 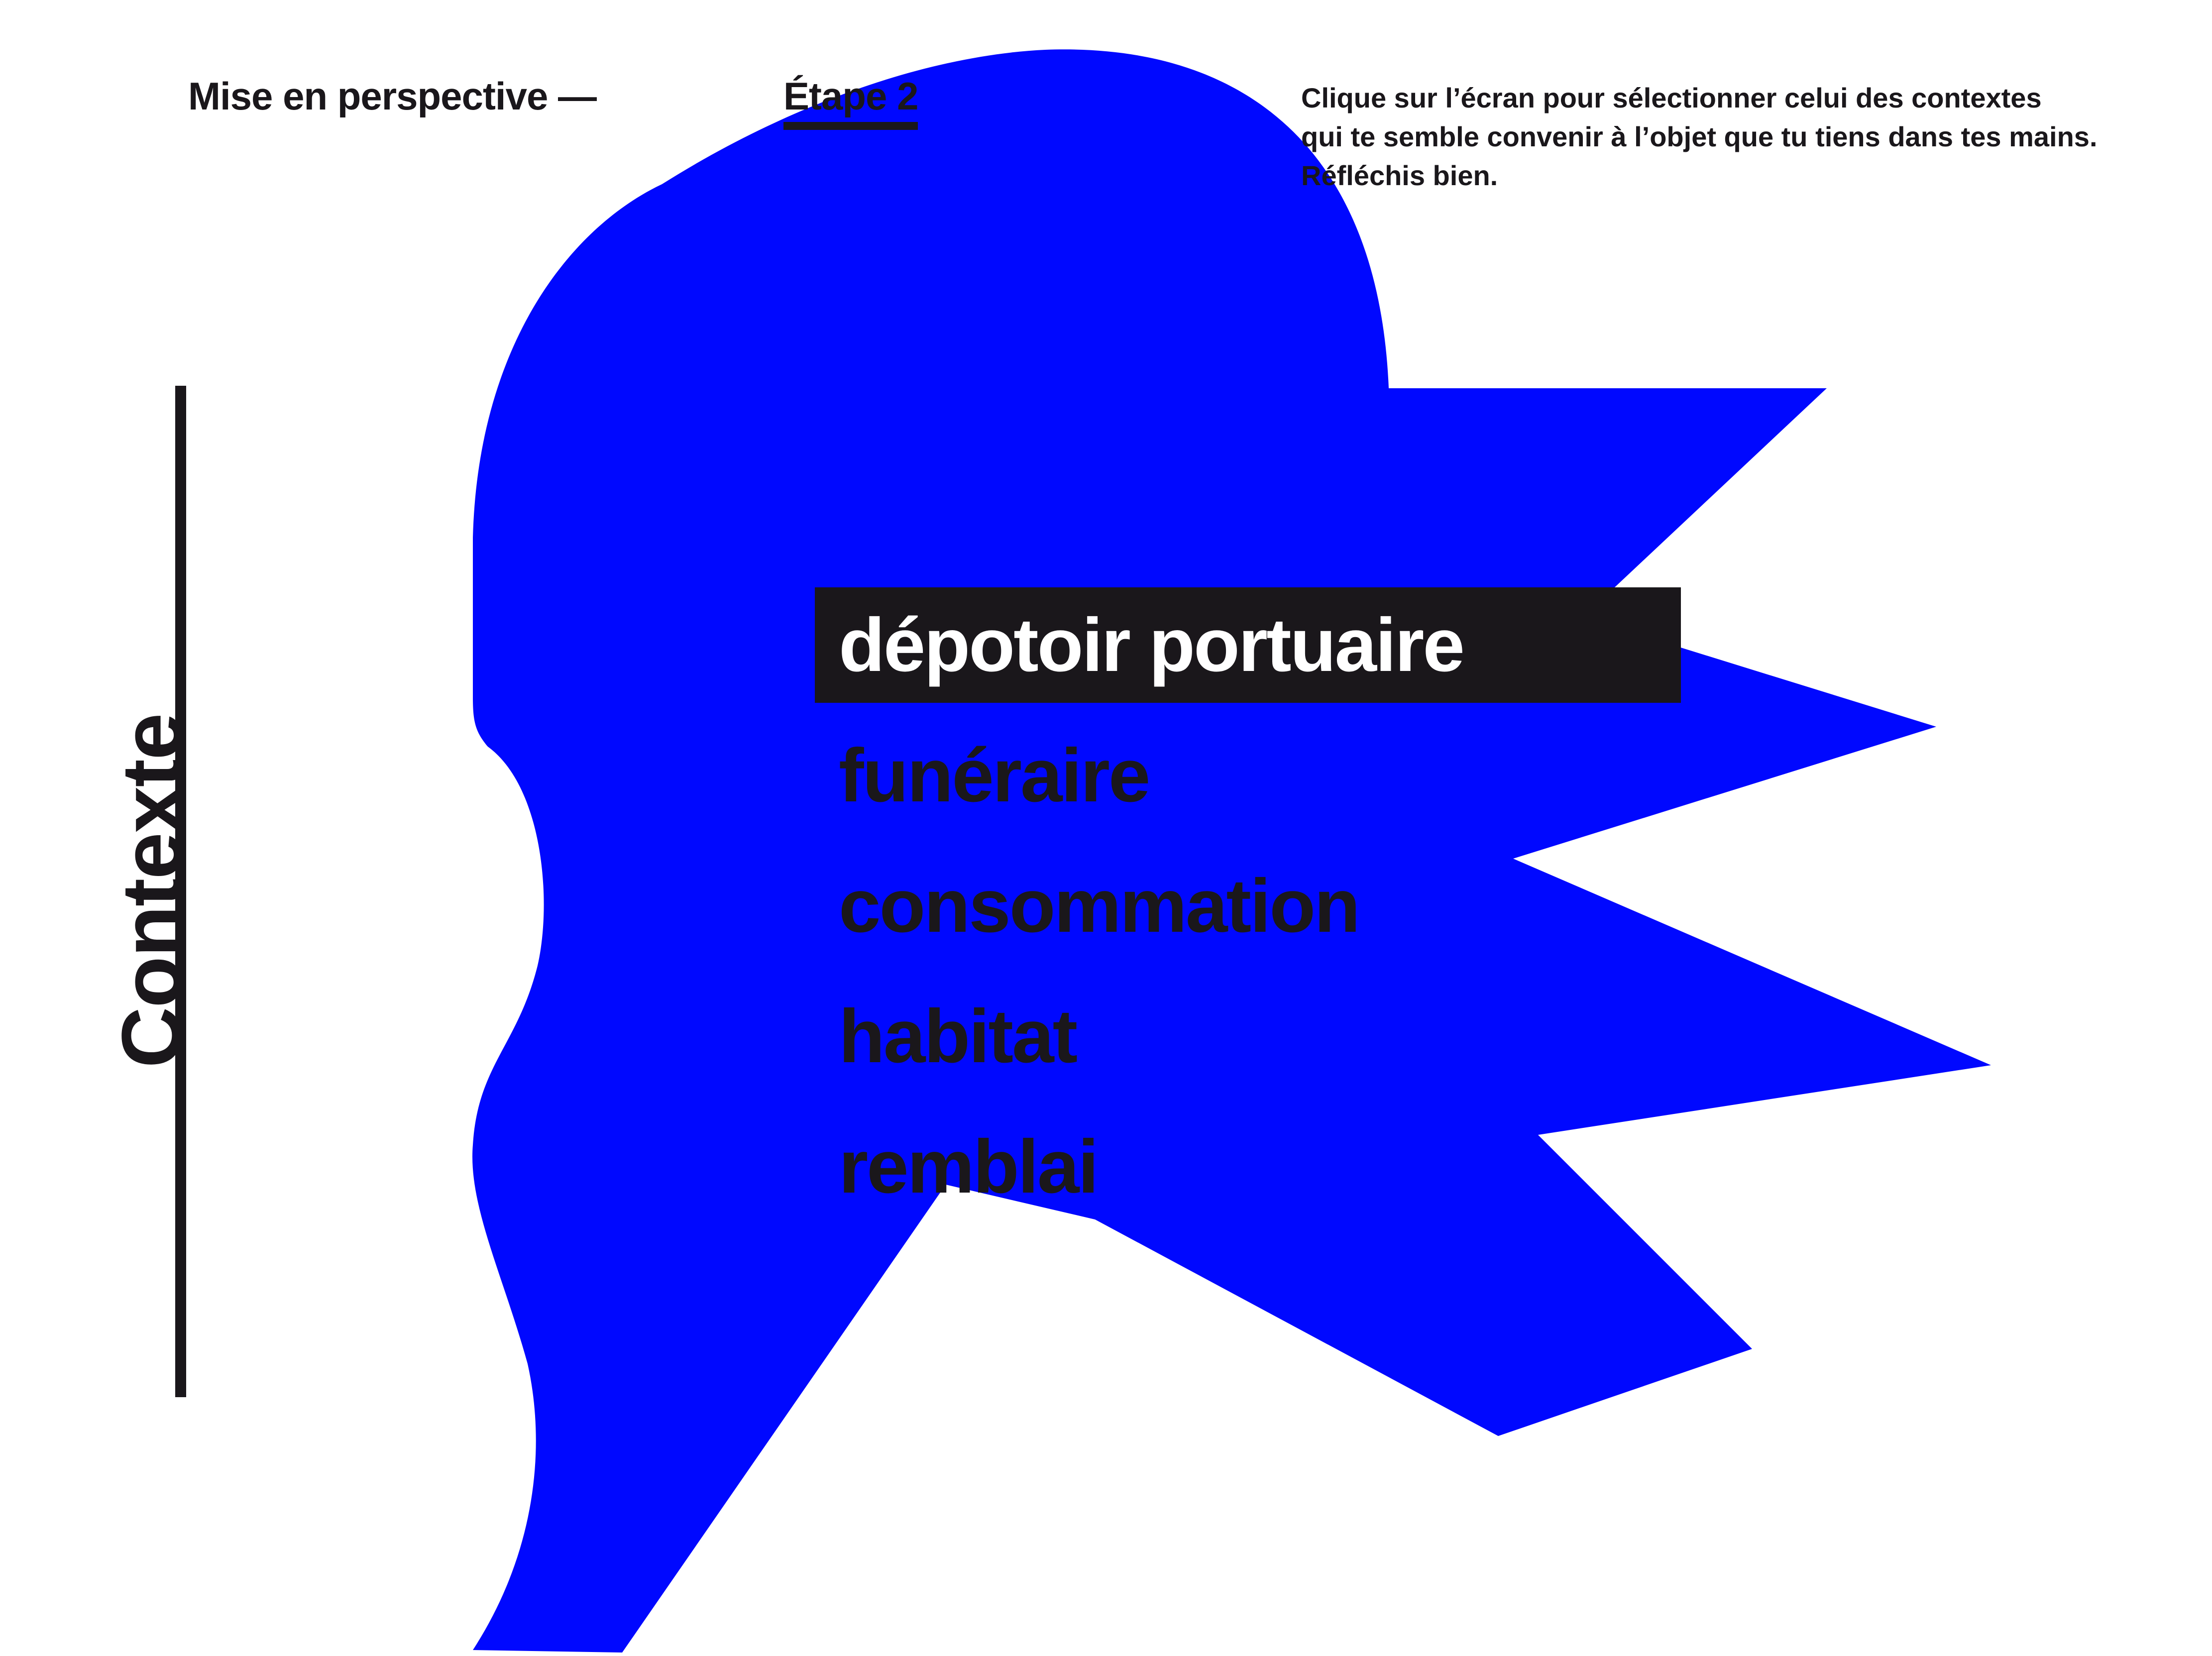 I want to click on context-option-depotoir-portuaire: dépotoir portuaire, so click(x=1248, y=645).